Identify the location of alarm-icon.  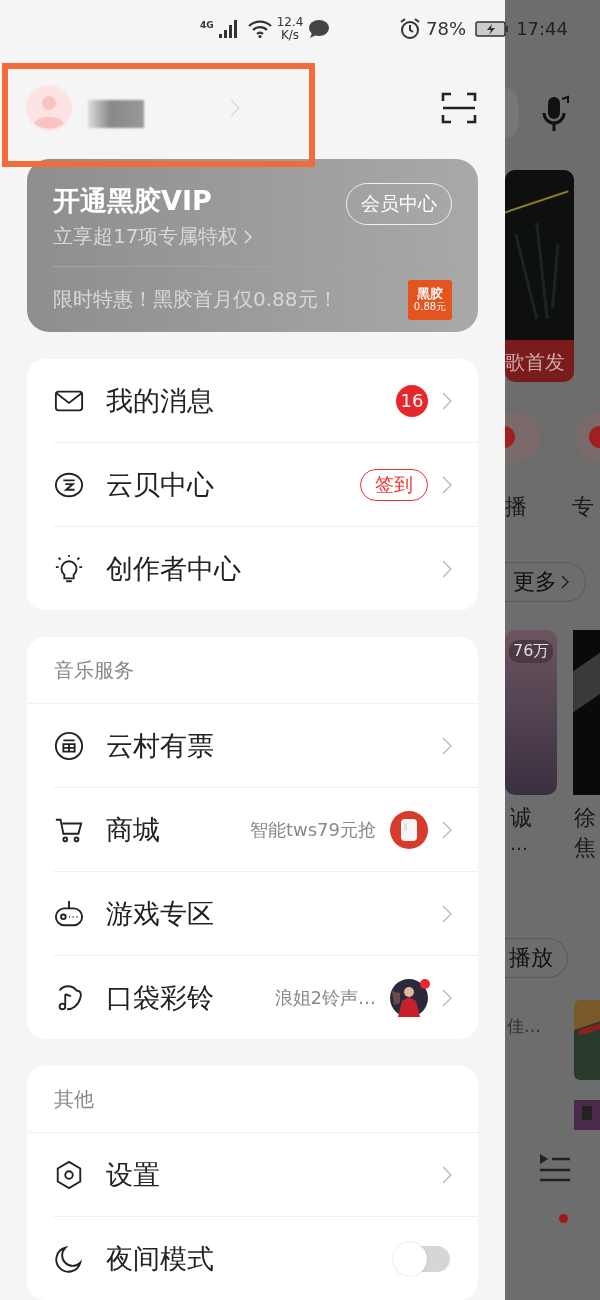
(410, 28).